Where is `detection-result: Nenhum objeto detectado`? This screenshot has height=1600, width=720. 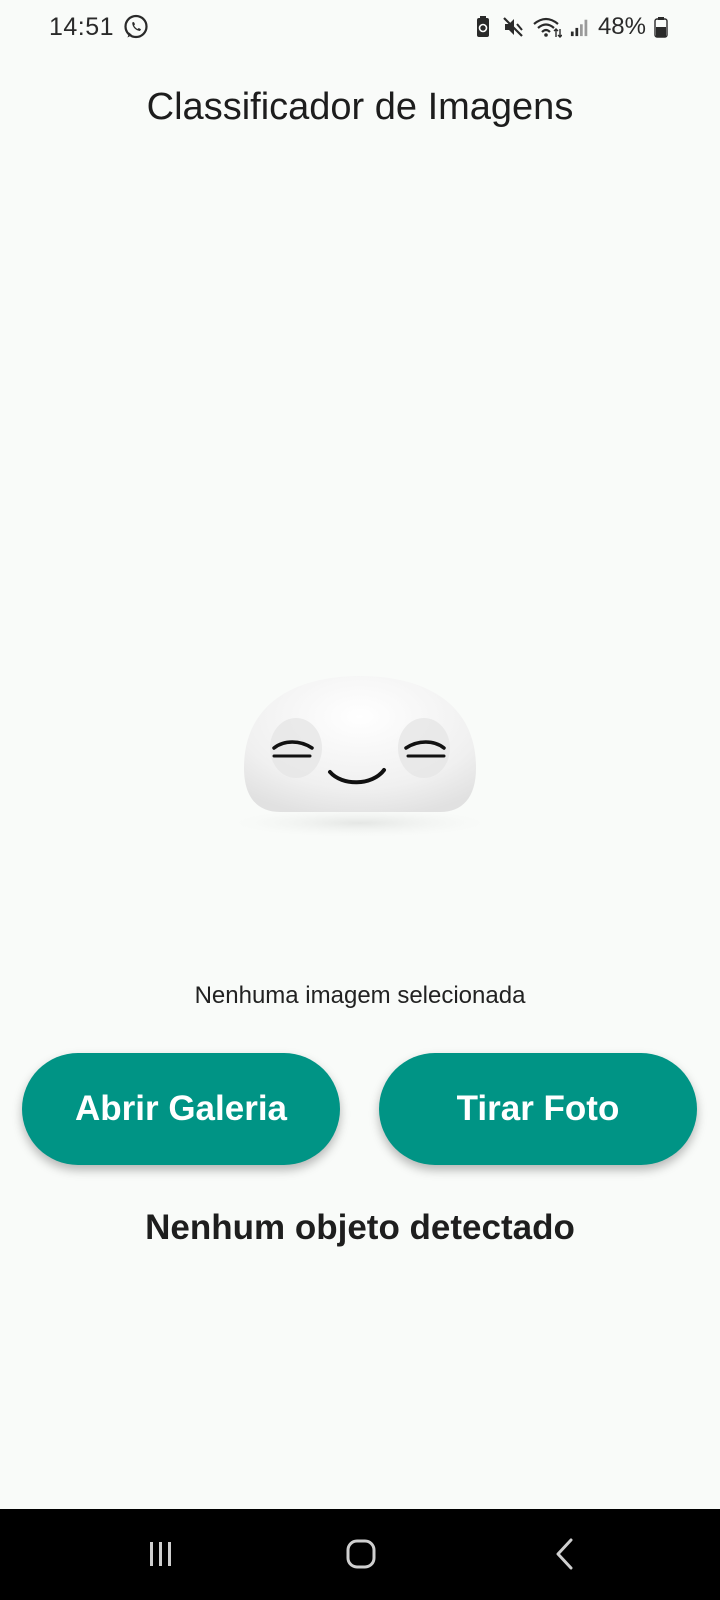
detection-result: Nenhum objeto detectado is located at coordinates (360, 1227).